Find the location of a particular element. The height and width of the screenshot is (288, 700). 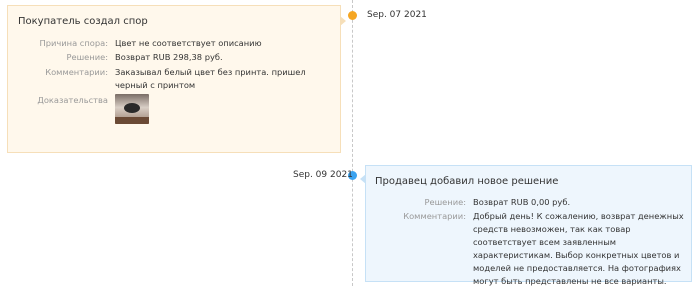

timeline-dot-buyer is located at coordinates (352, 15).